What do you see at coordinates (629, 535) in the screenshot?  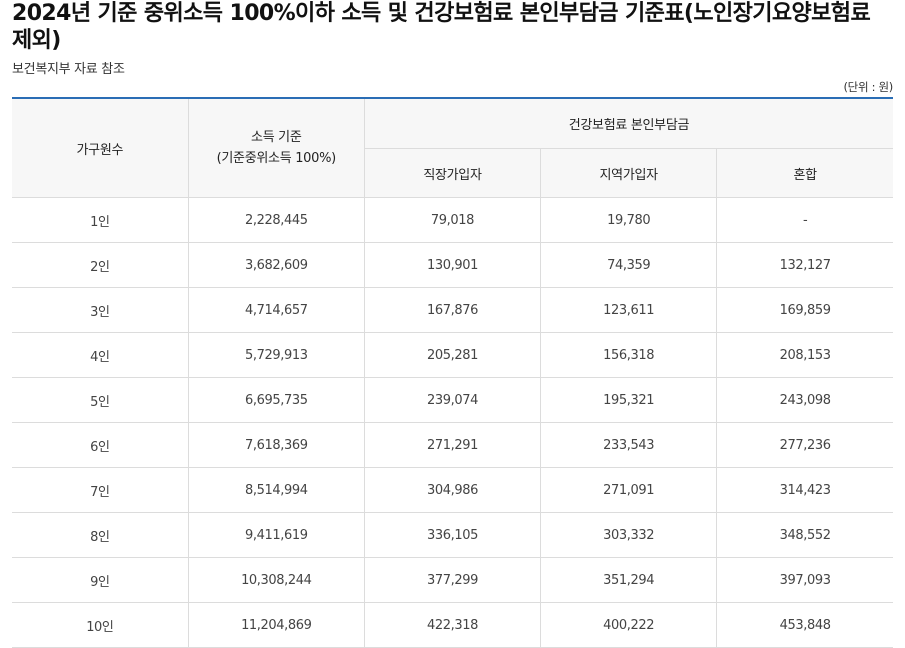 I see `cell-regional: 303,332` at bounding box center [629, 535].